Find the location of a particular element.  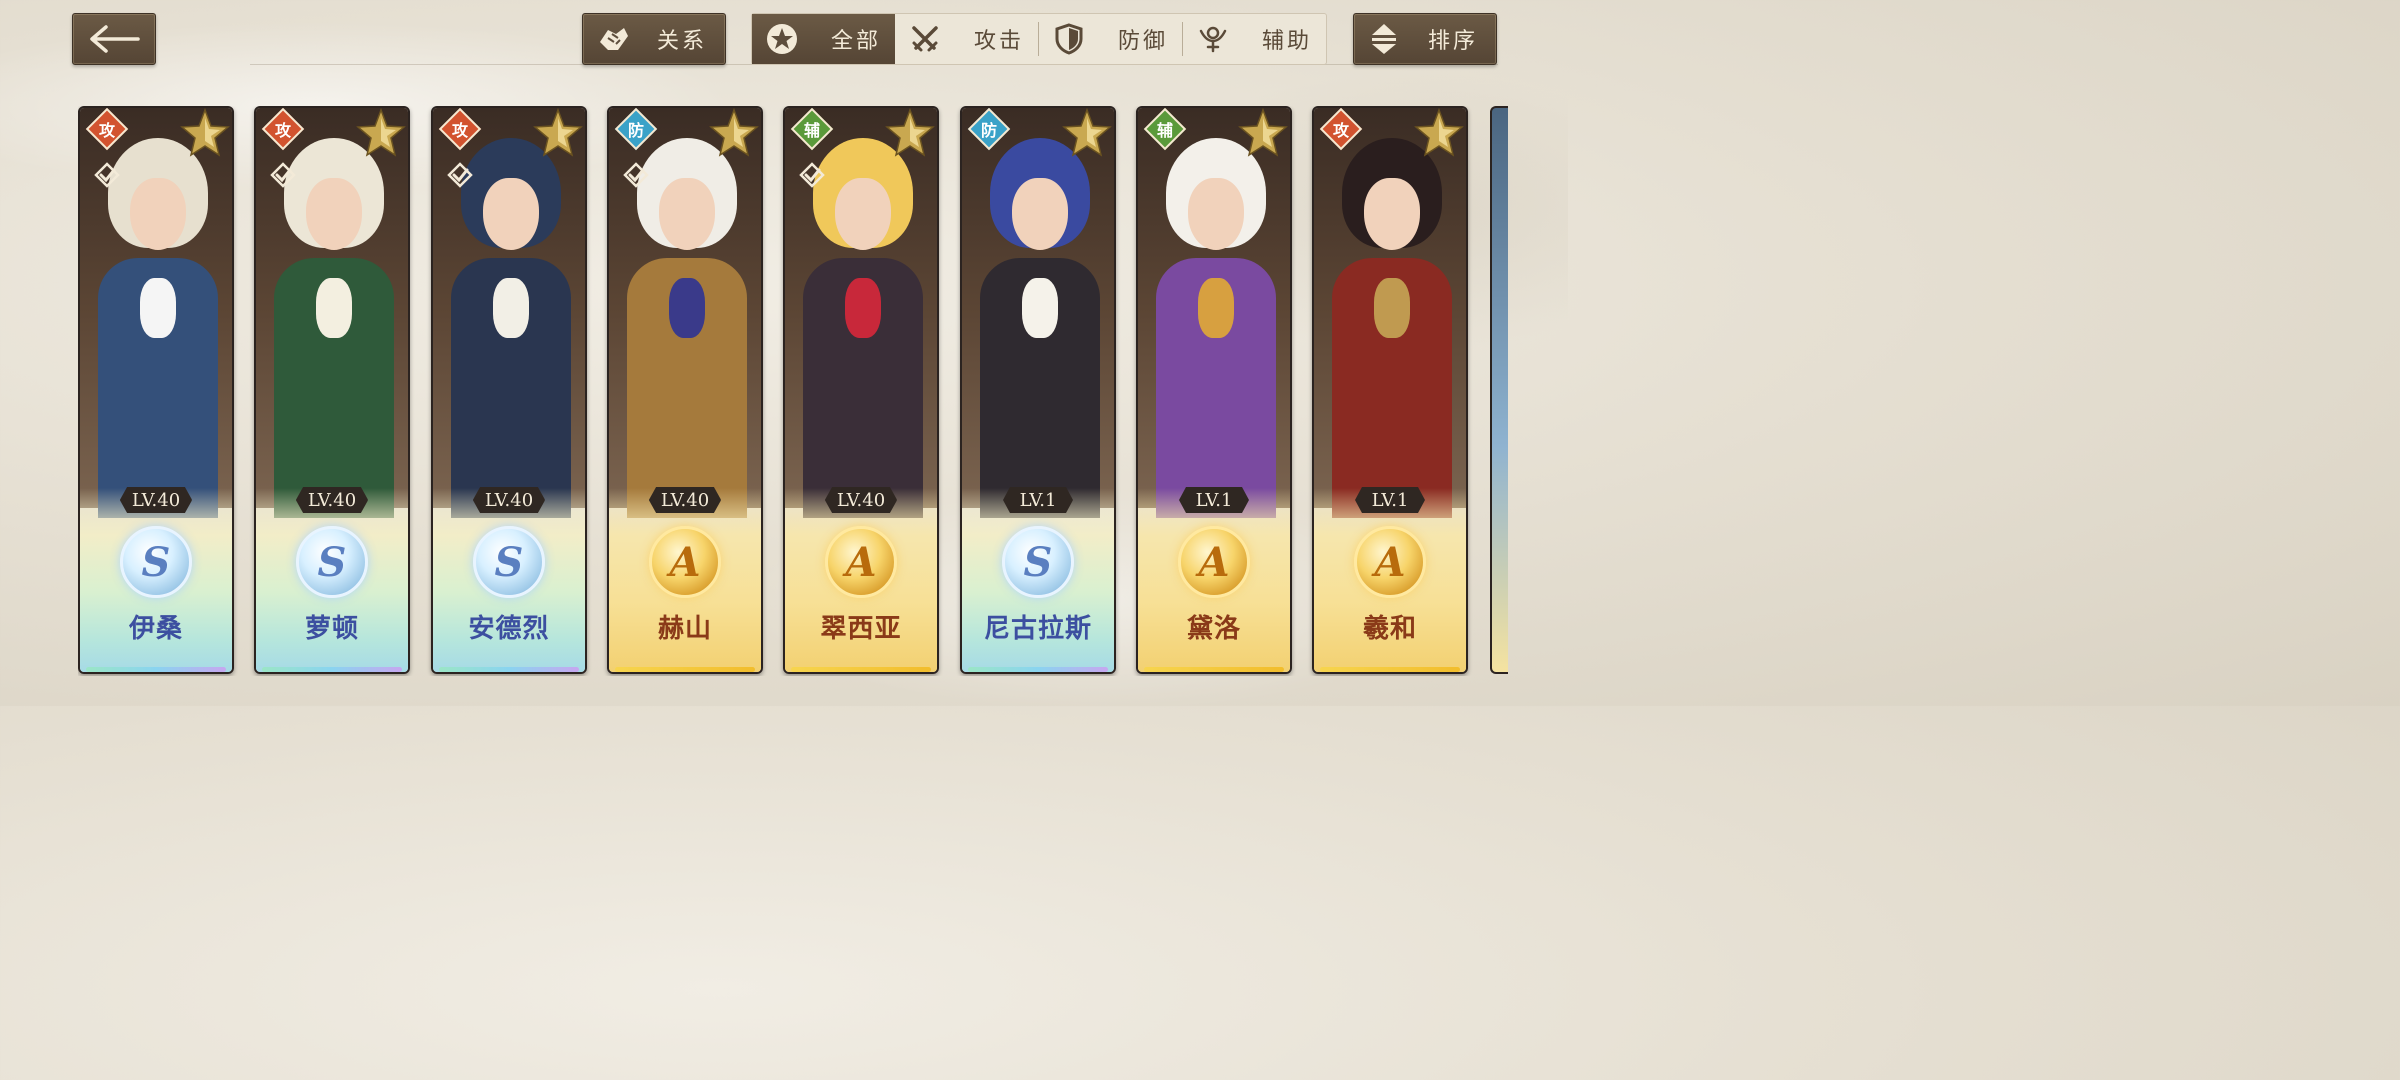

role-filter-tabs: 全部 攻击 防御 辅助 is located at coordinates (1039, 39).